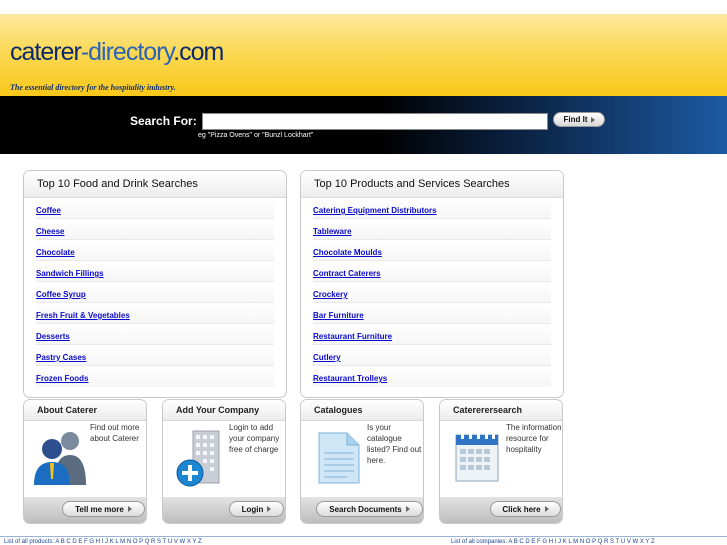  What do you see at coordinates (115, 433) in the screenshot?
I see `box-description: Find out more about Caterer` at bounding box center [115, 433].